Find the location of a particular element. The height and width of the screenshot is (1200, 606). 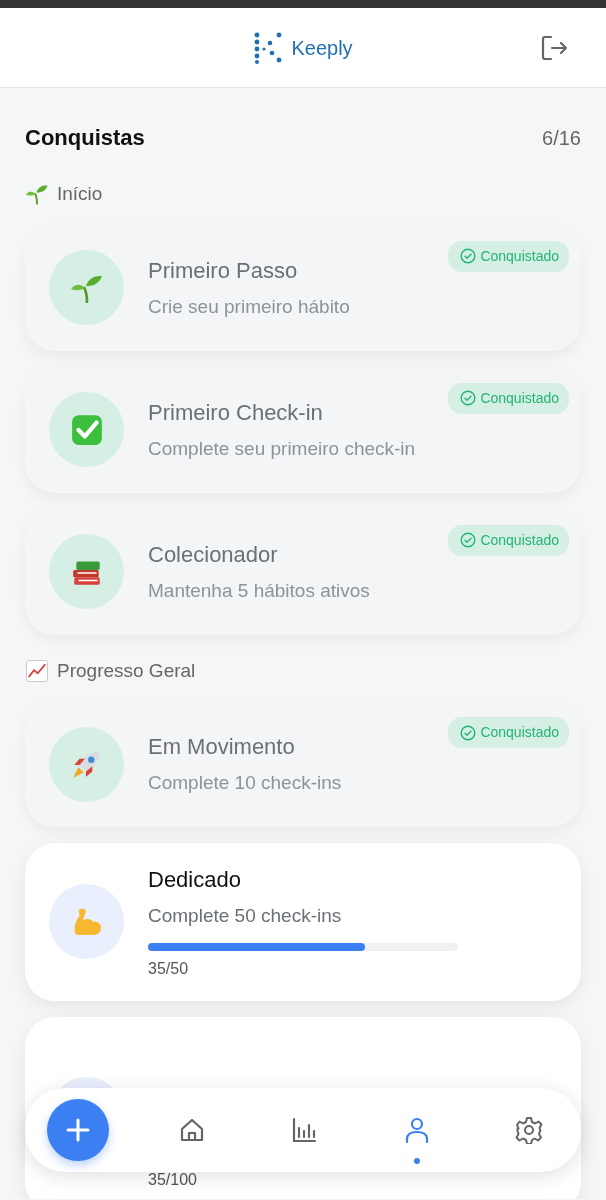

achievement-count: 6/16 is located at coordinates (561, 138).